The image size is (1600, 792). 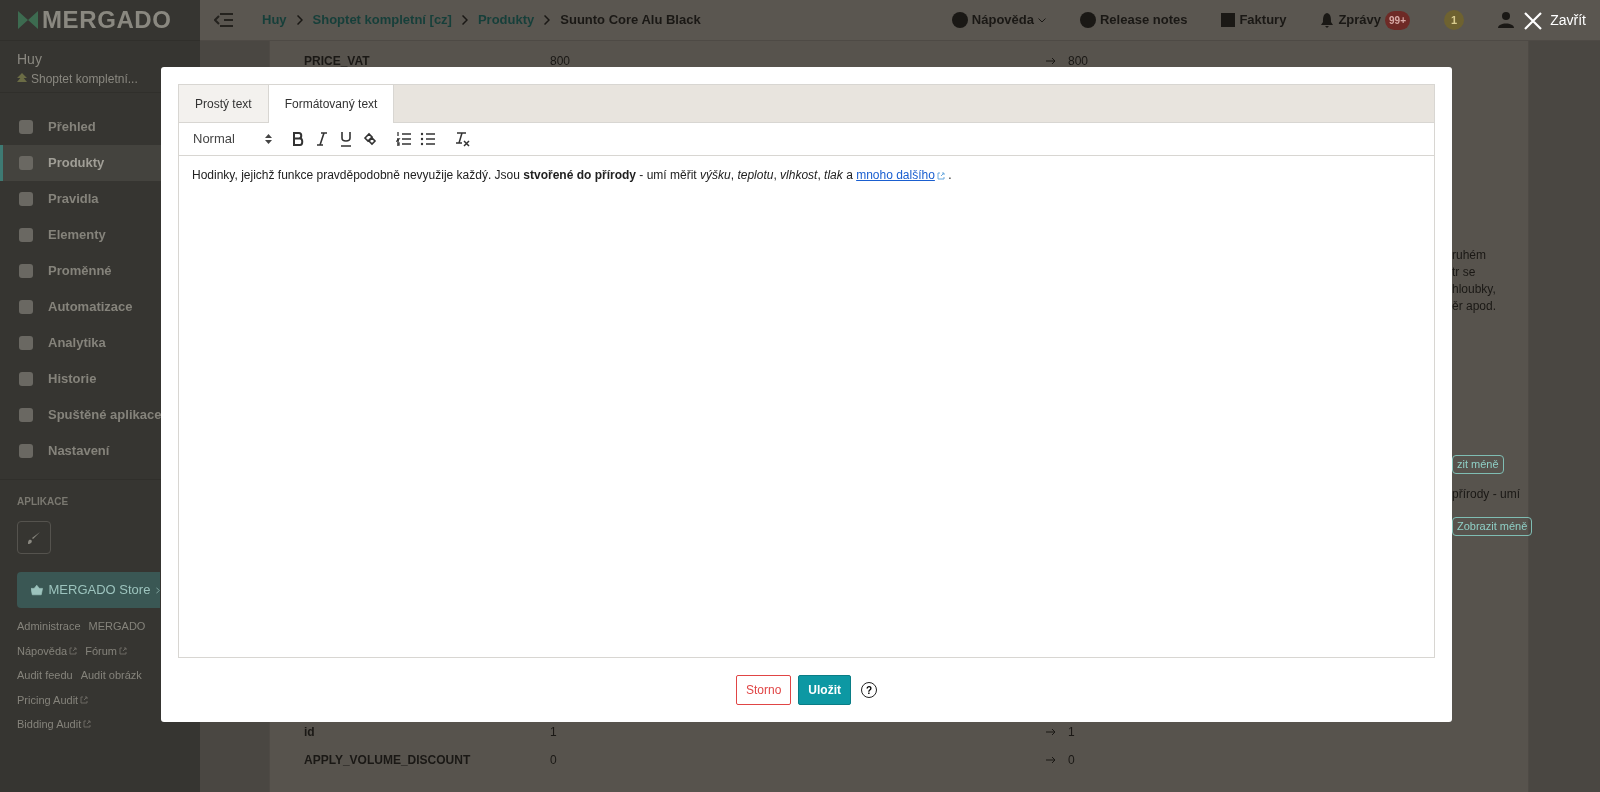 I want to click on sidebar-link: Pricing Audit, so click(x=53, y=699).